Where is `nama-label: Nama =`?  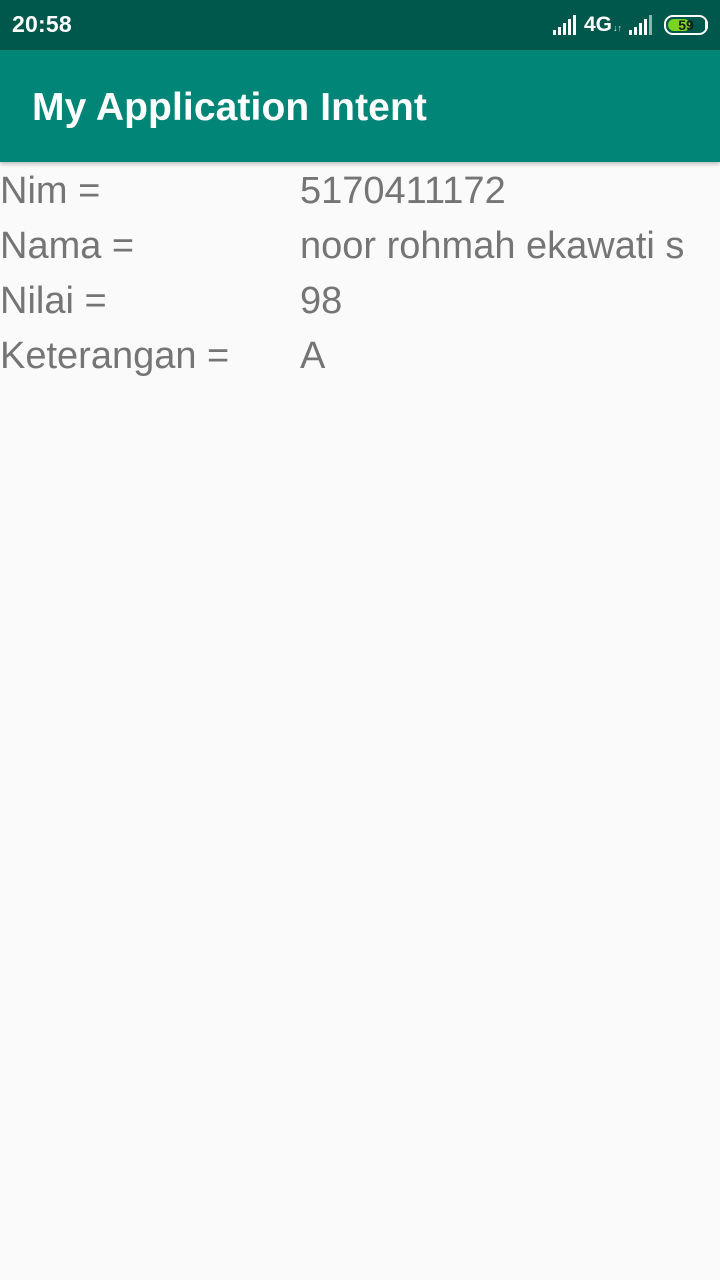 nama-label: Nama = is located at coordinates (67, 246).